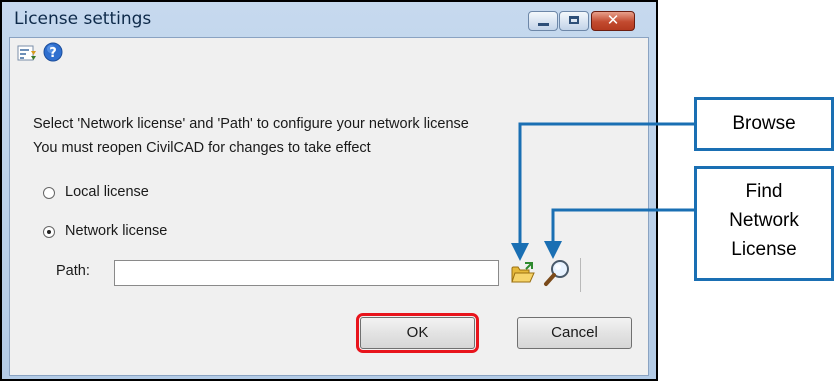  What do you see at coordinates (27, 53) in the screenshot?
I see `sort-icon` at bounding box center [27, 53].